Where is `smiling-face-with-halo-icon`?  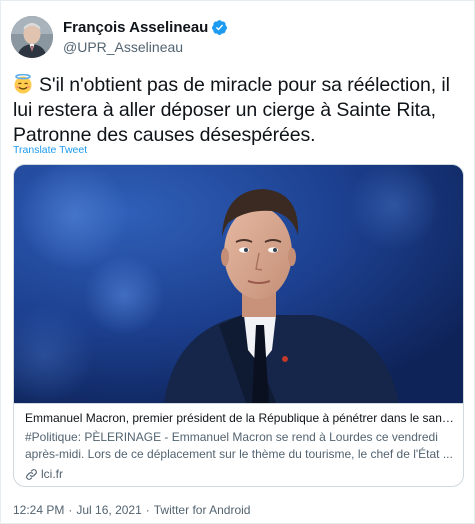
smiling-face-with-halo-icon is located at coordinates (23, 83).